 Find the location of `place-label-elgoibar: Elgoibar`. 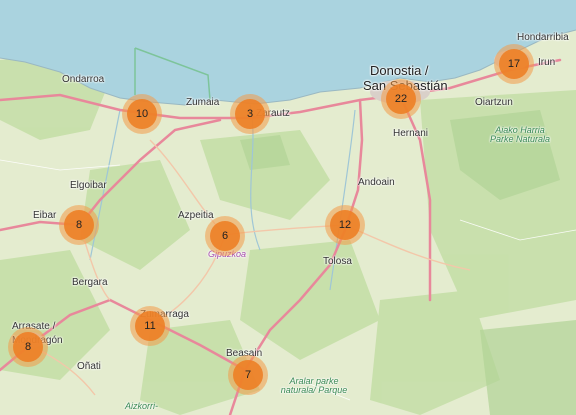

place-label-elgoibar: Elgoibar is located at coordinates (88, 185).